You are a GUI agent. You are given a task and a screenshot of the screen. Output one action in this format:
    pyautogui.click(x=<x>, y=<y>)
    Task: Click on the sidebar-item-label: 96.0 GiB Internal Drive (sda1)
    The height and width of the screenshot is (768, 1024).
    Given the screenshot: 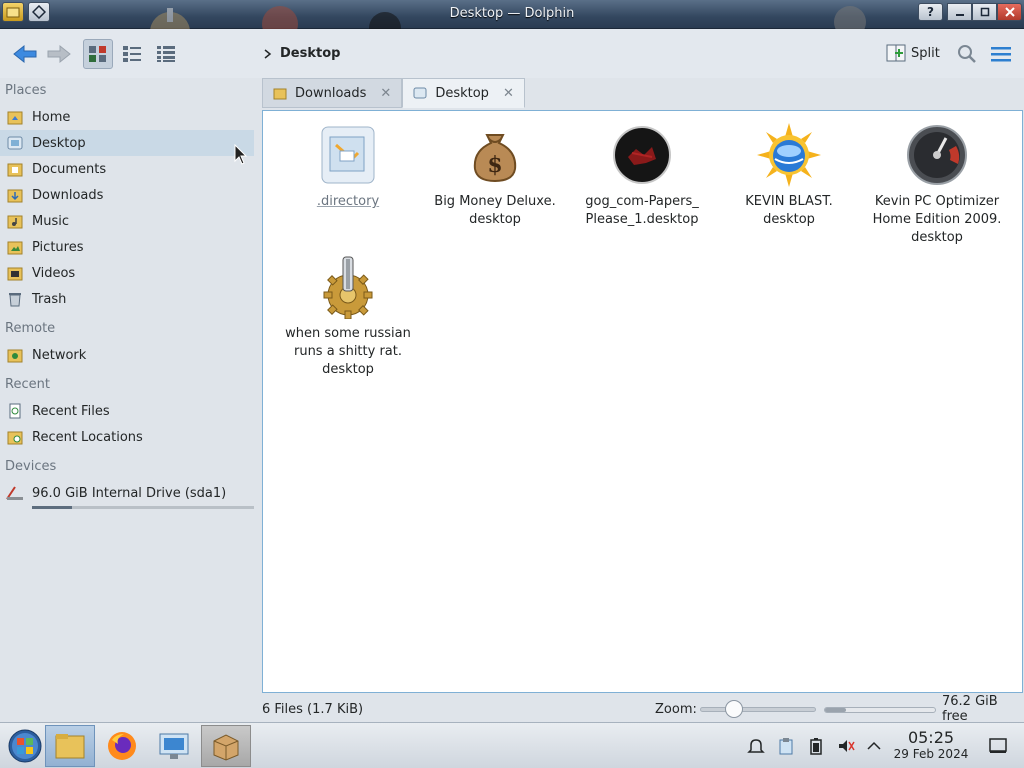 What is the action you would take?
    pyautogui.click(x=129, y=493)
    